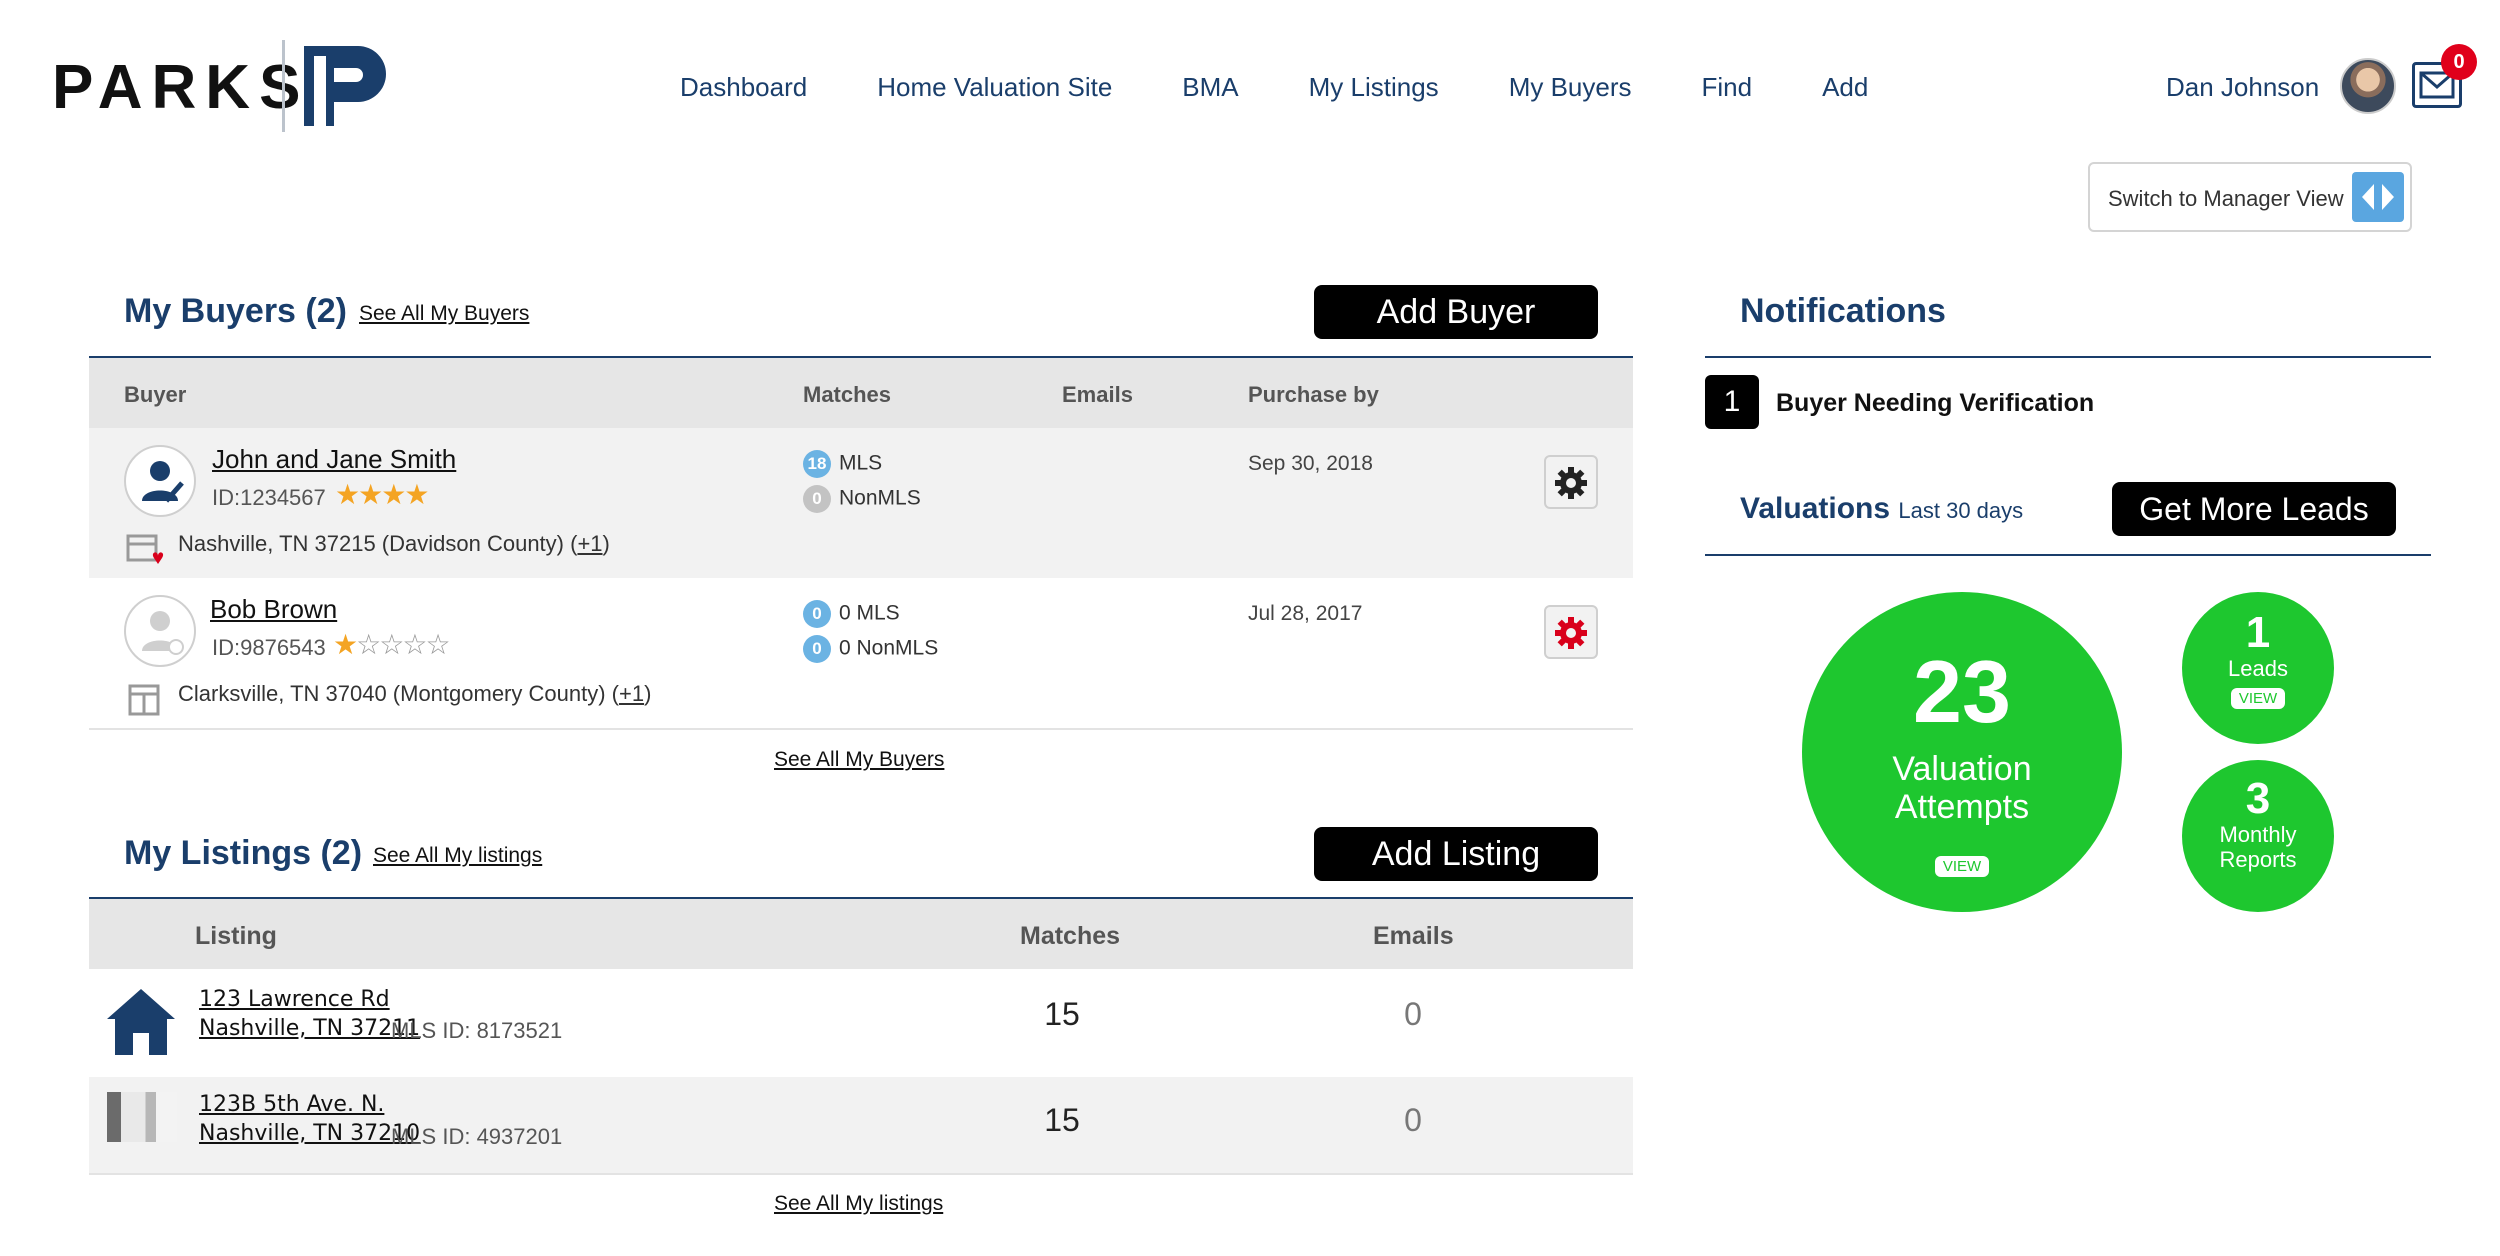 The width and height of the screenshot is (2500, 1256). I want to click on col-buyer: Buyer, so click(155, 394).